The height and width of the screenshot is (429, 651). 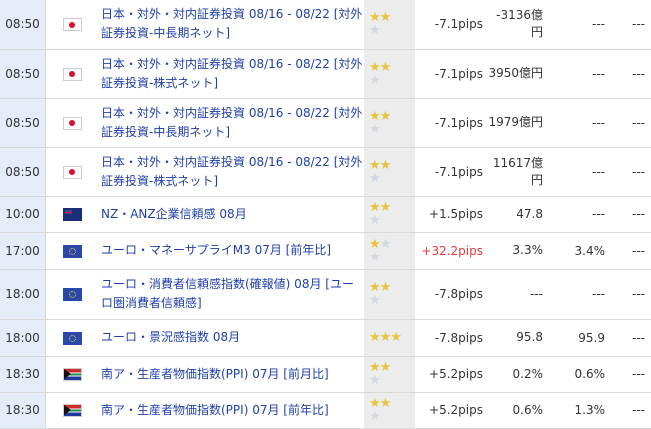 I want to click on actual-value: ---, so click(x=517, y=294).